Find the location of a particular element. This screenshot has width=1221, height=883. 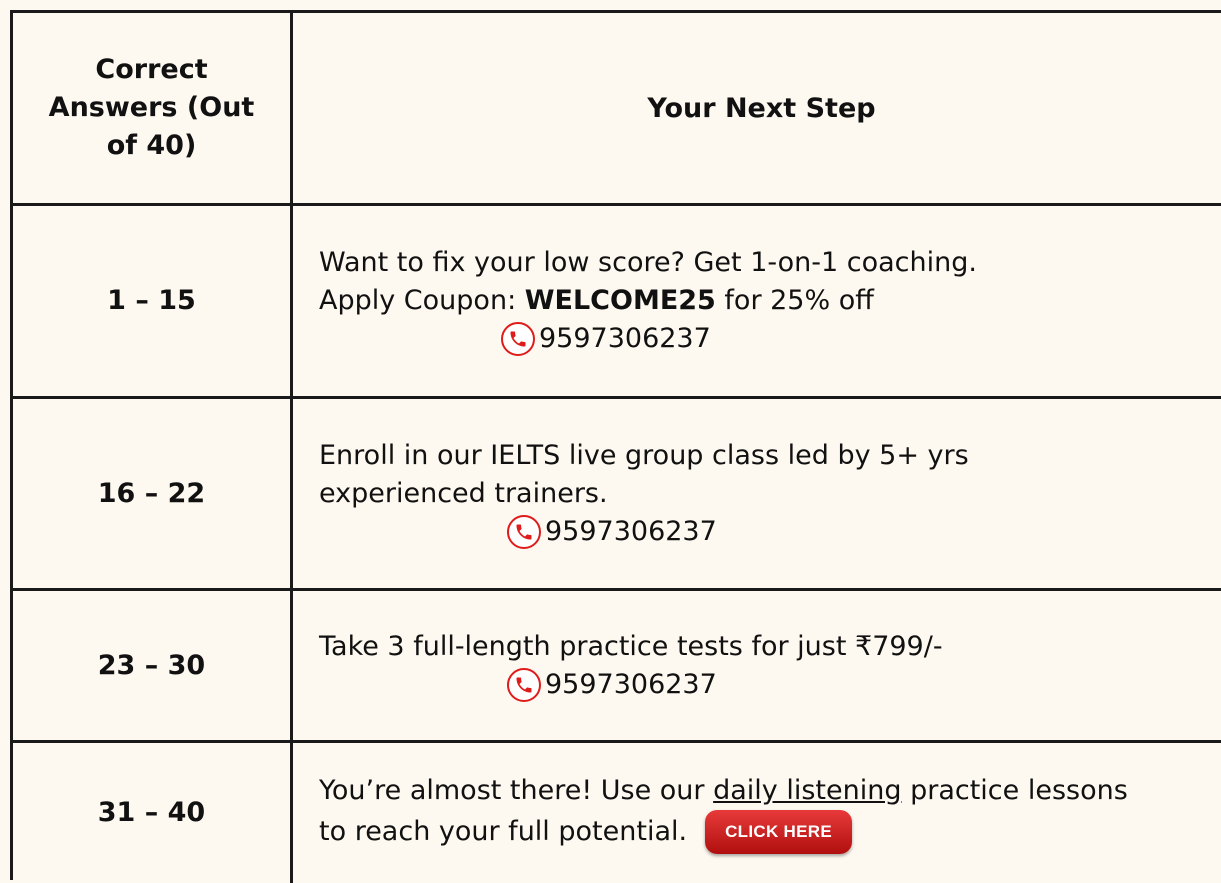

coupon-code: WELCOME25 is located at coordinates (620, 300).